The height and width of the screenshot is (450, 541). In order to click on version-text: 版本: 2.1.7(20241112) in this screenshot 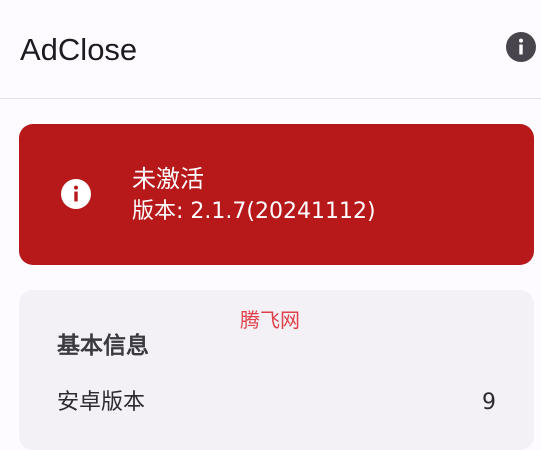, I will do `click(254, 211)`.